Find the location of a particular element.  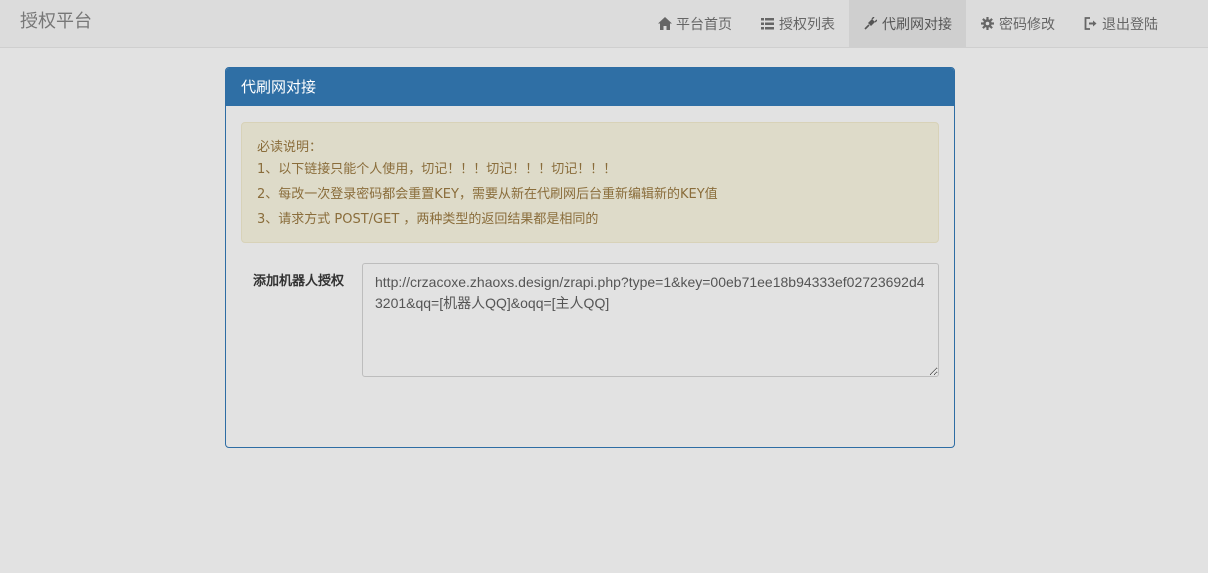

nav-item-logout: 退出登陆 is located at coordinates (1120, 23).